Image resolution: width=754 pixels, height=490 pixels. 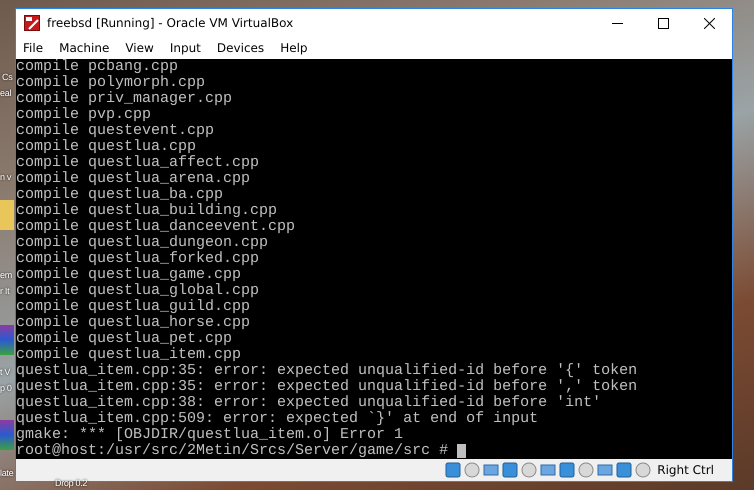 I want to click on desktop-icon-label: late, so click(x=7, y=473).